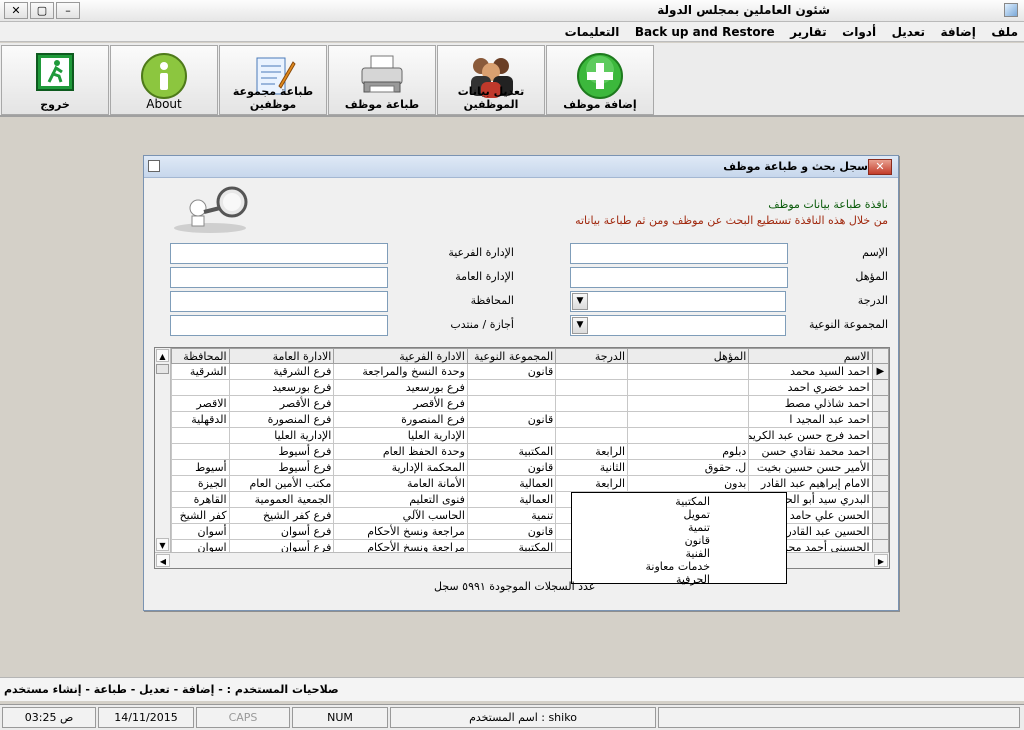 The image size is (1024, 730). What do you see at coordinates (688, 467) in the screenshot?
I see `cell-qualification: ل. حقوق` at bounding box center [688, 467].